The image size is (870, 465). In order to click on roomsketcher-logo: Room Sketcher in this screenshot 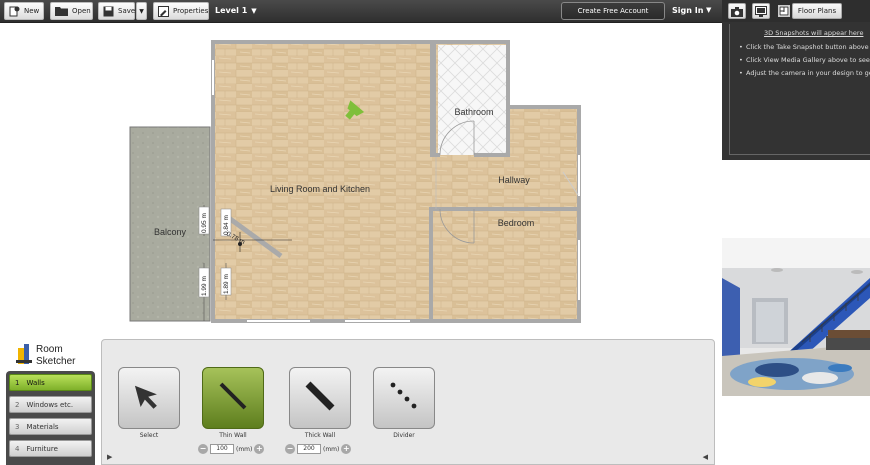, I will do `click(54, 354)`.